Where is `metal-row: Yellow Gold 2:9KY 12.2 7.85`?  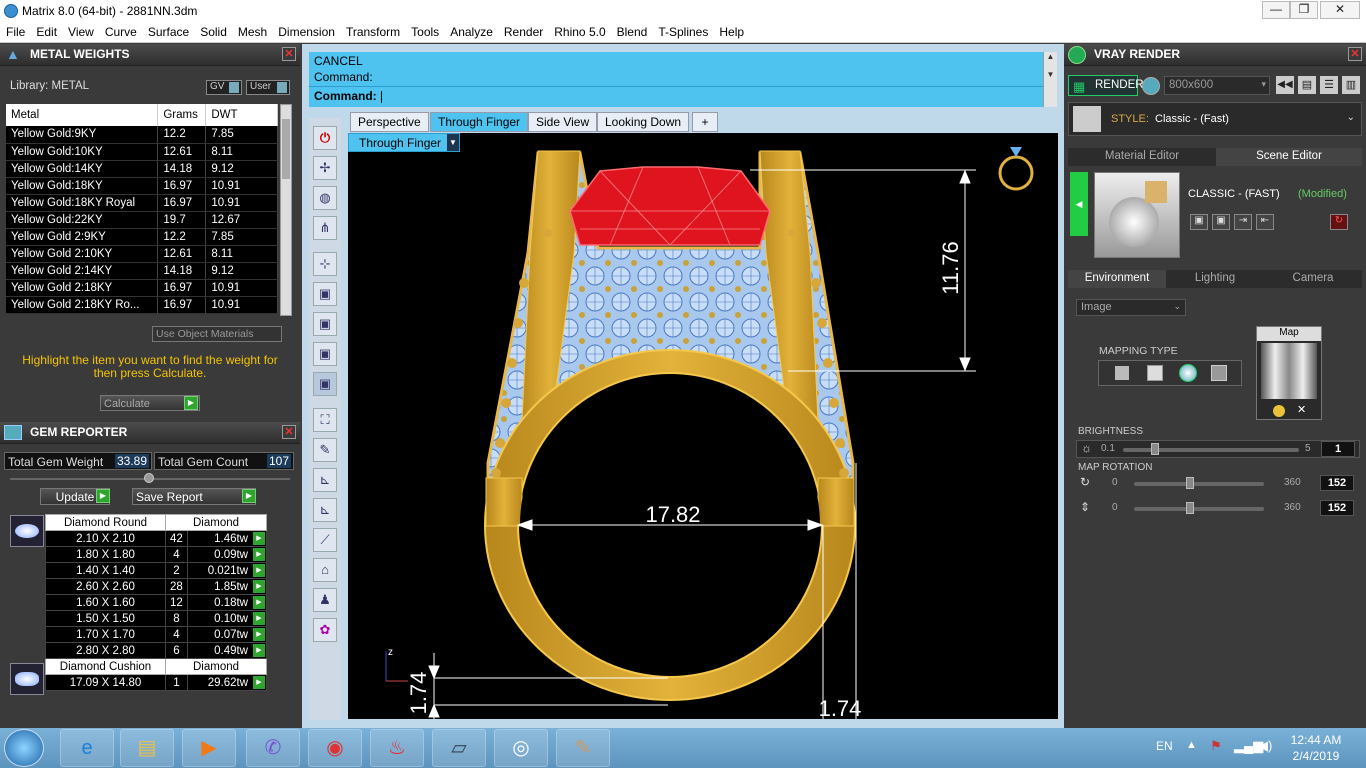 metal-row: Yellow Gold 2:9KY 12.2 7.85 is located at coordinates (142, 237).